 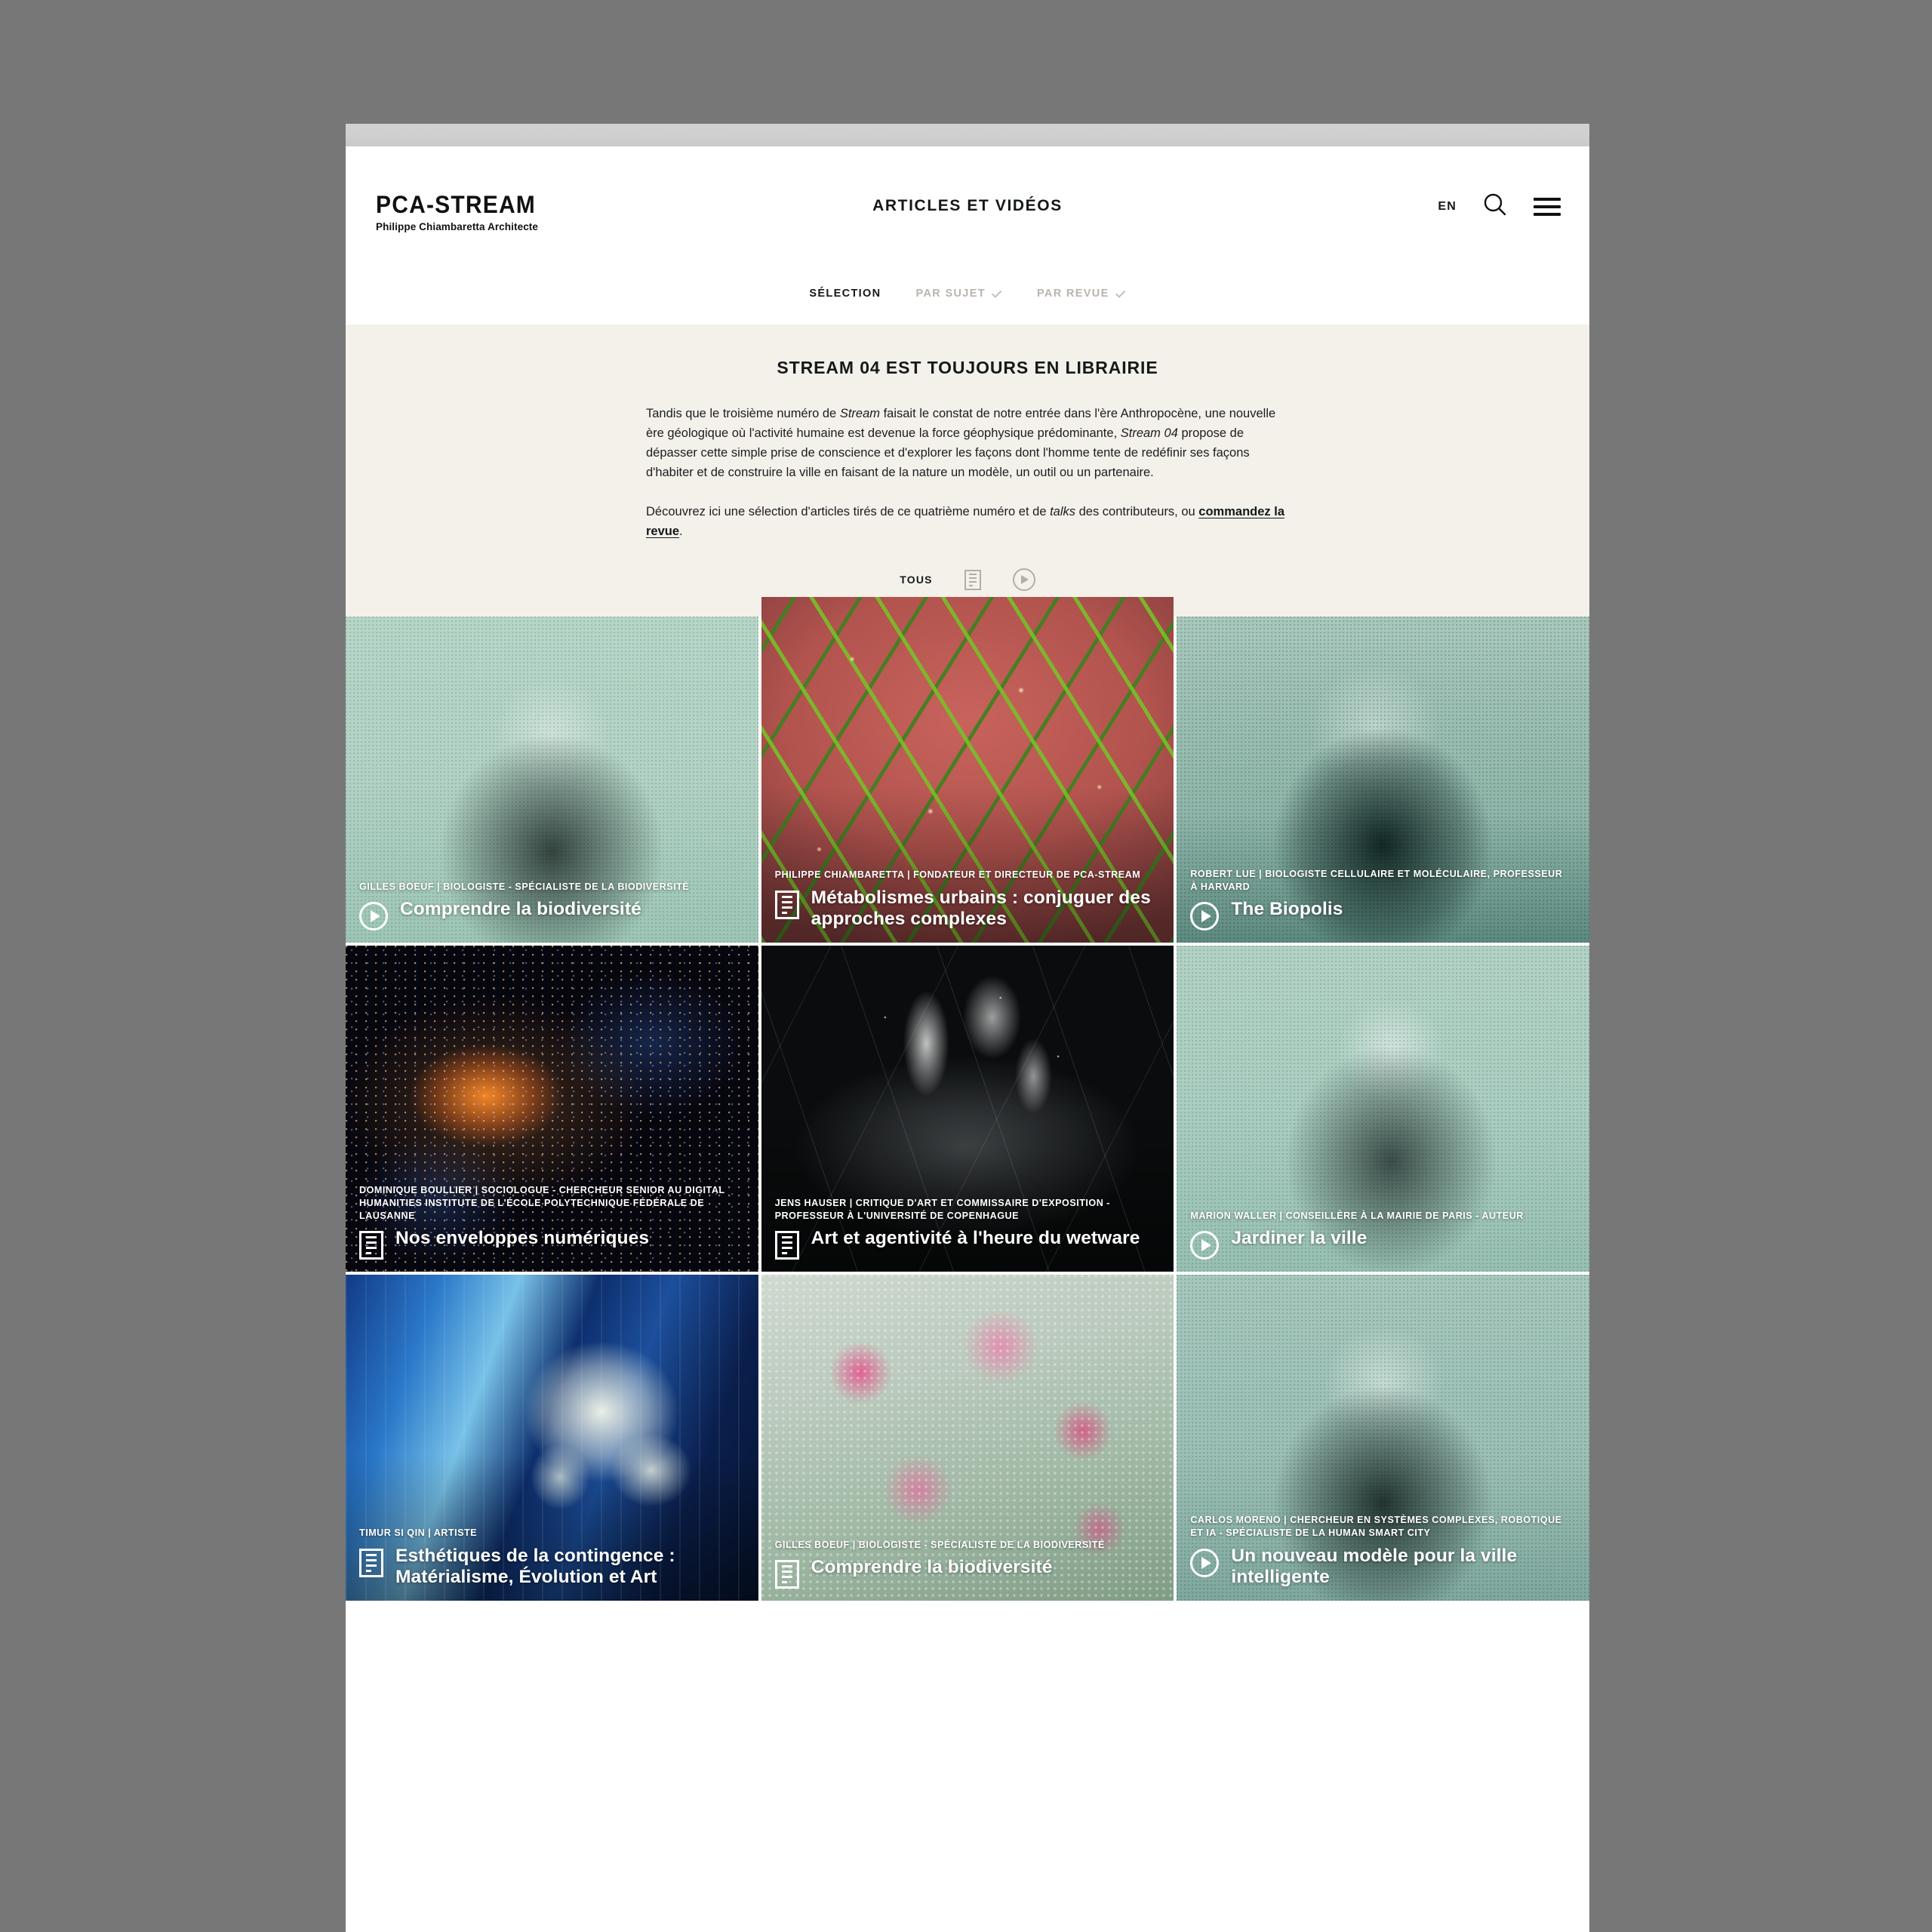 What do you see at coordinates (967, 135) in the screenshot?
I see `browser-chrome-bar` at bounding box center [967, 135].